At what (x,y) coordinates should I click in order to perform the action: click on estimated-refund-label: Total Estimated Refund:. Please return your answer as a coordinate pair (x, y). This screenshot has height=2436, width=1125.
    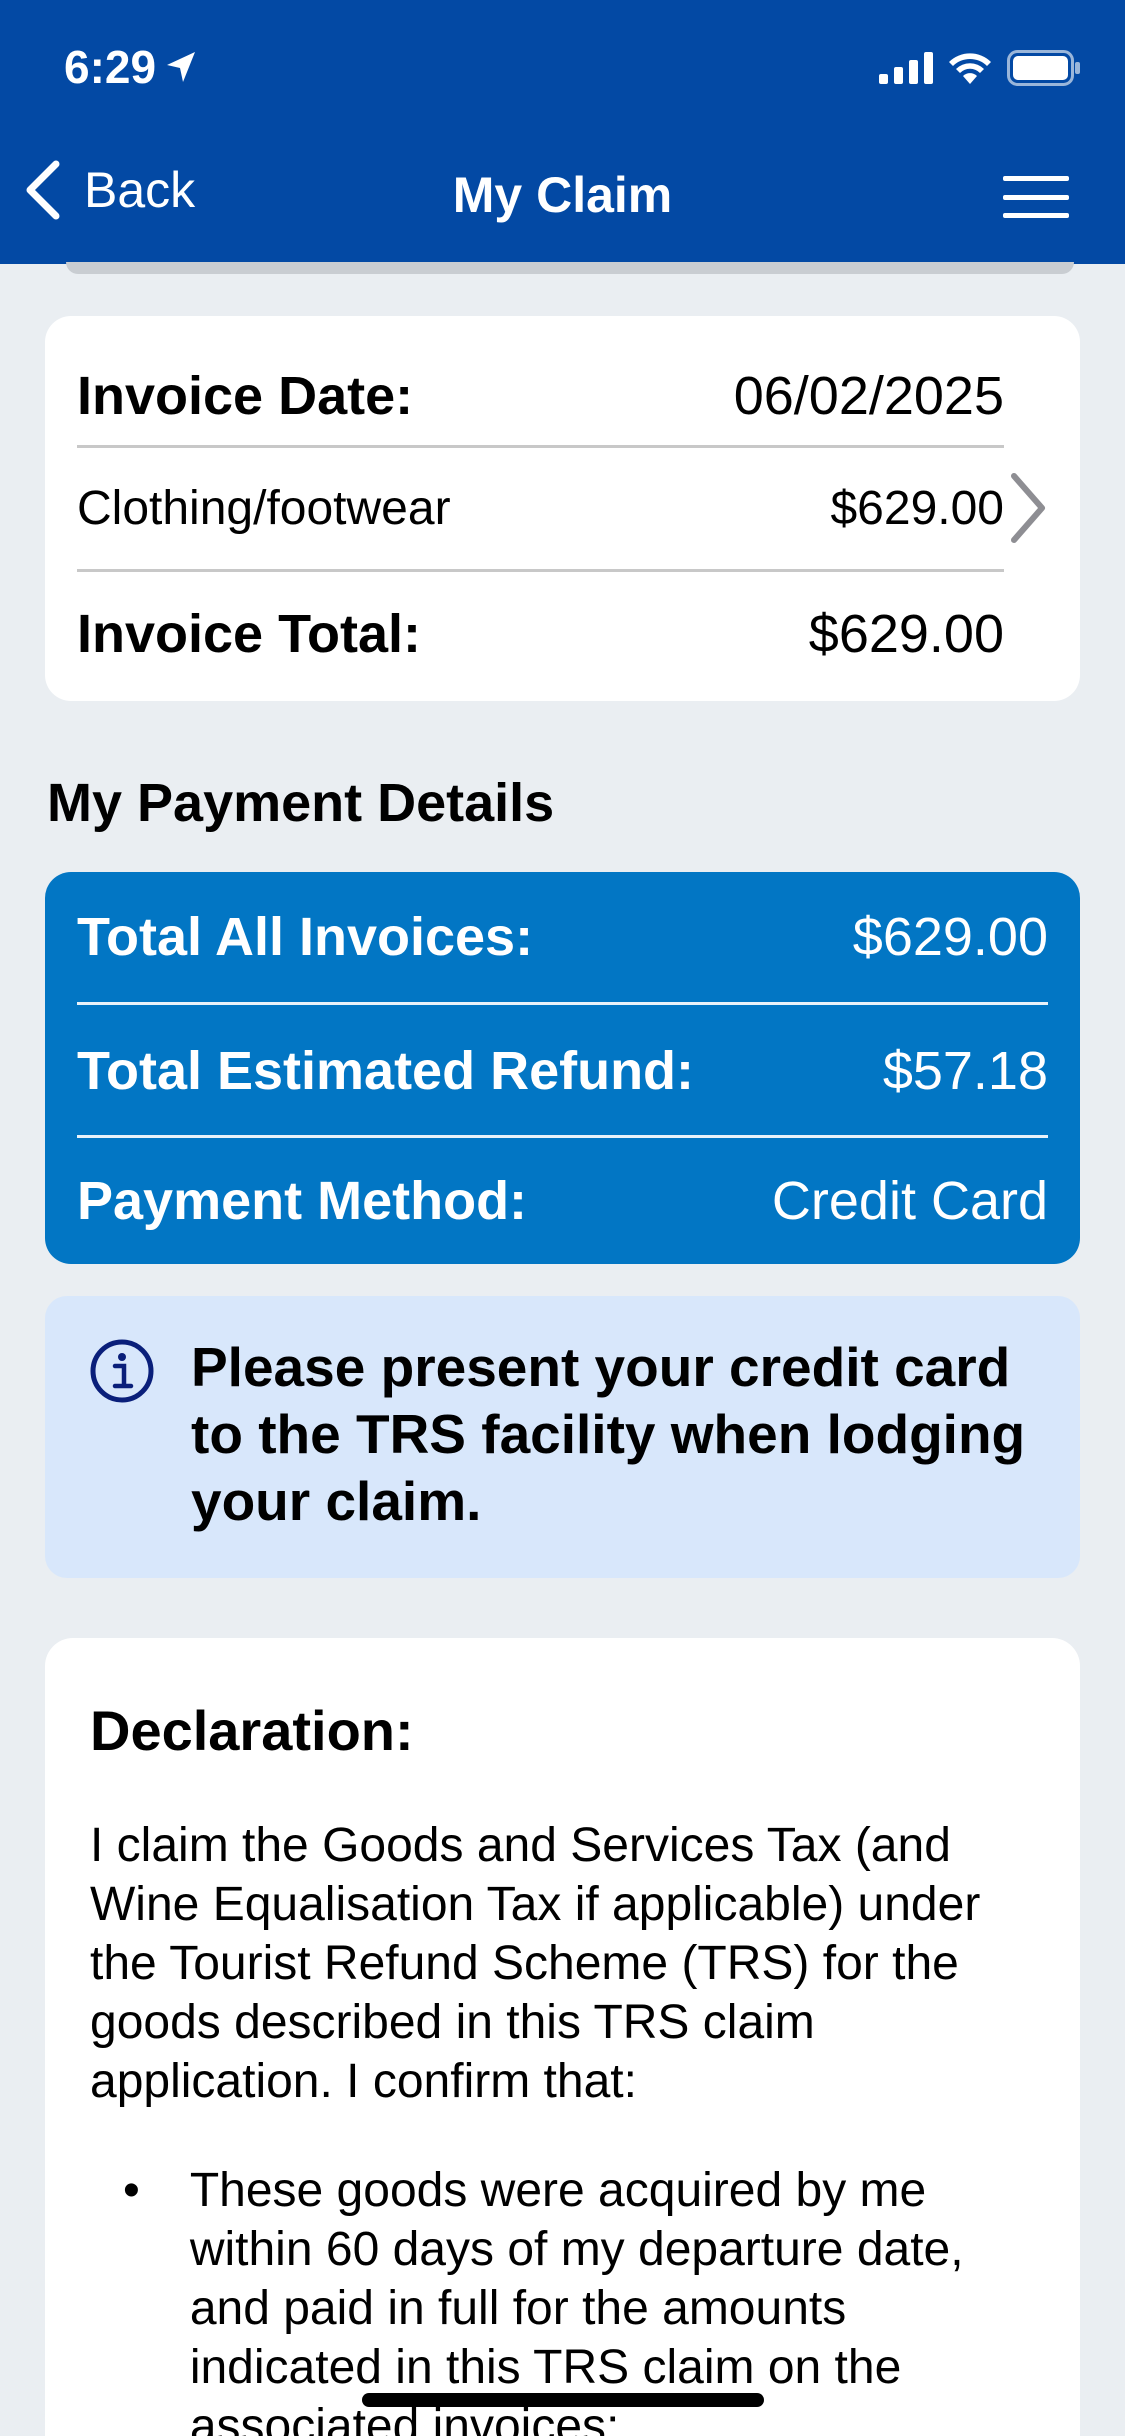
    Looking at the image, I should click on (386, 1071).